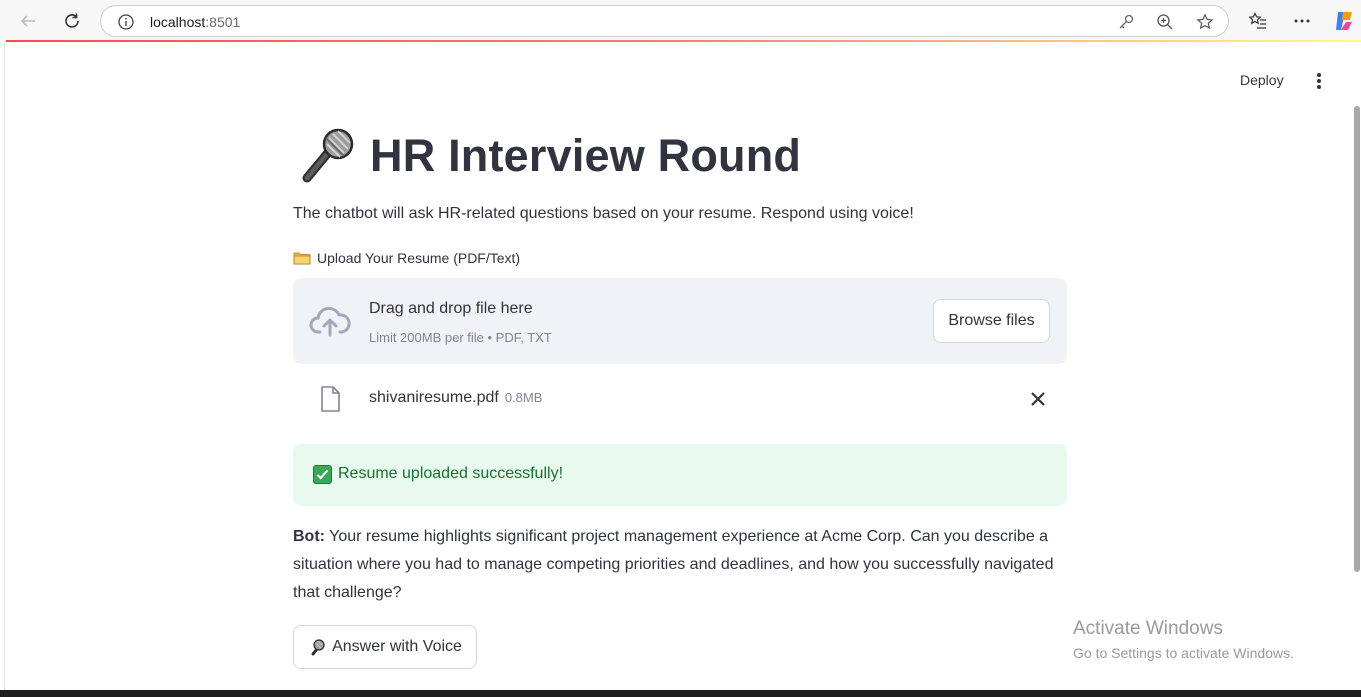 This screenshot has width=1361, height=697. I want to click on url-port: :8501, so click(223, 22).